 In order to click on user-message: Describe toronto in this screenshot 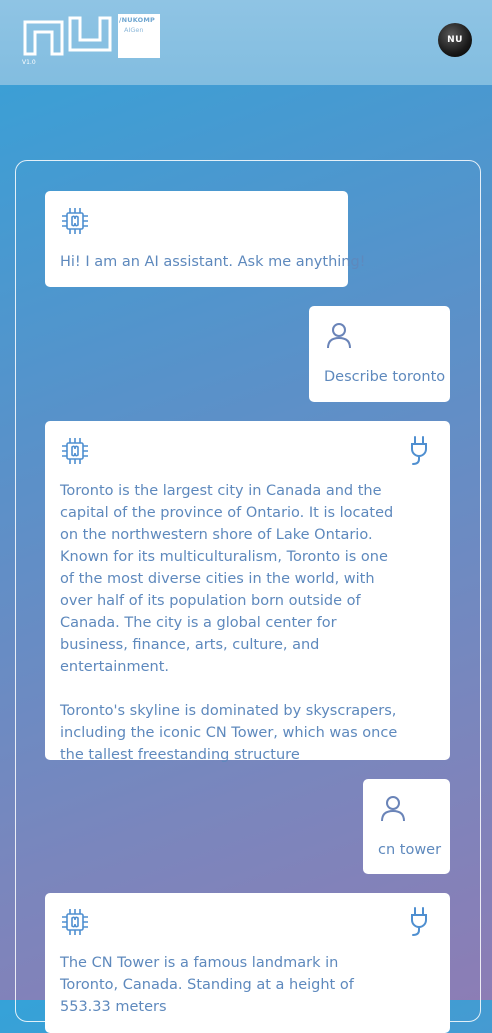, I will do `click(379, 354)`.